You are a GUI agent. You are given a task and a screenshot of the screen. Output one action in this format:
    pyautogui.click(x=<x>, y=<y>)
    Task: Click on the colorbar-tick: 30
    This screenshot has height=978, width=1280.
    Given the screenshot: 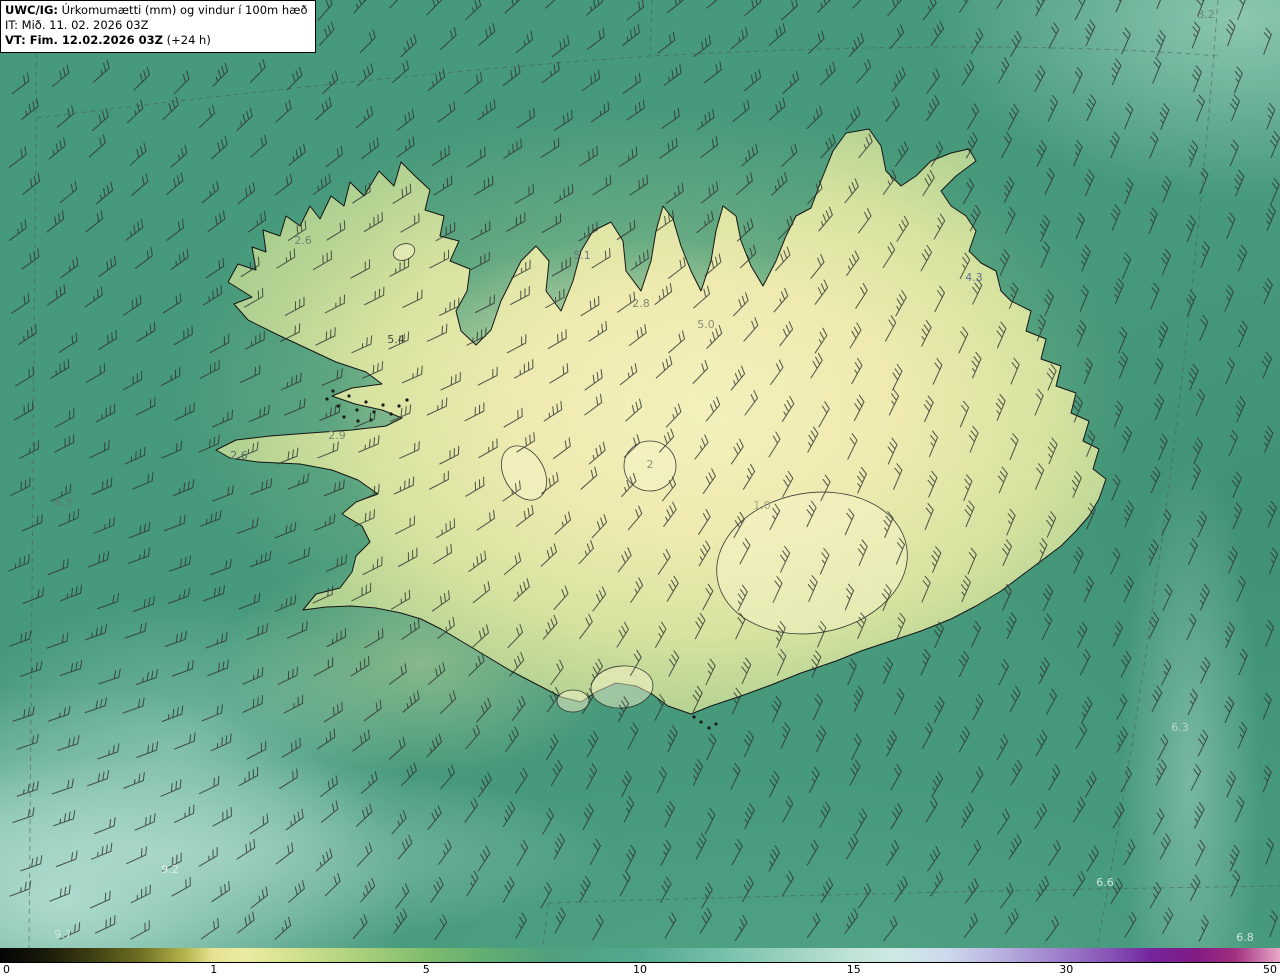 What is the action you would take?
    pyautogui.click(x=1066, y=969)
    